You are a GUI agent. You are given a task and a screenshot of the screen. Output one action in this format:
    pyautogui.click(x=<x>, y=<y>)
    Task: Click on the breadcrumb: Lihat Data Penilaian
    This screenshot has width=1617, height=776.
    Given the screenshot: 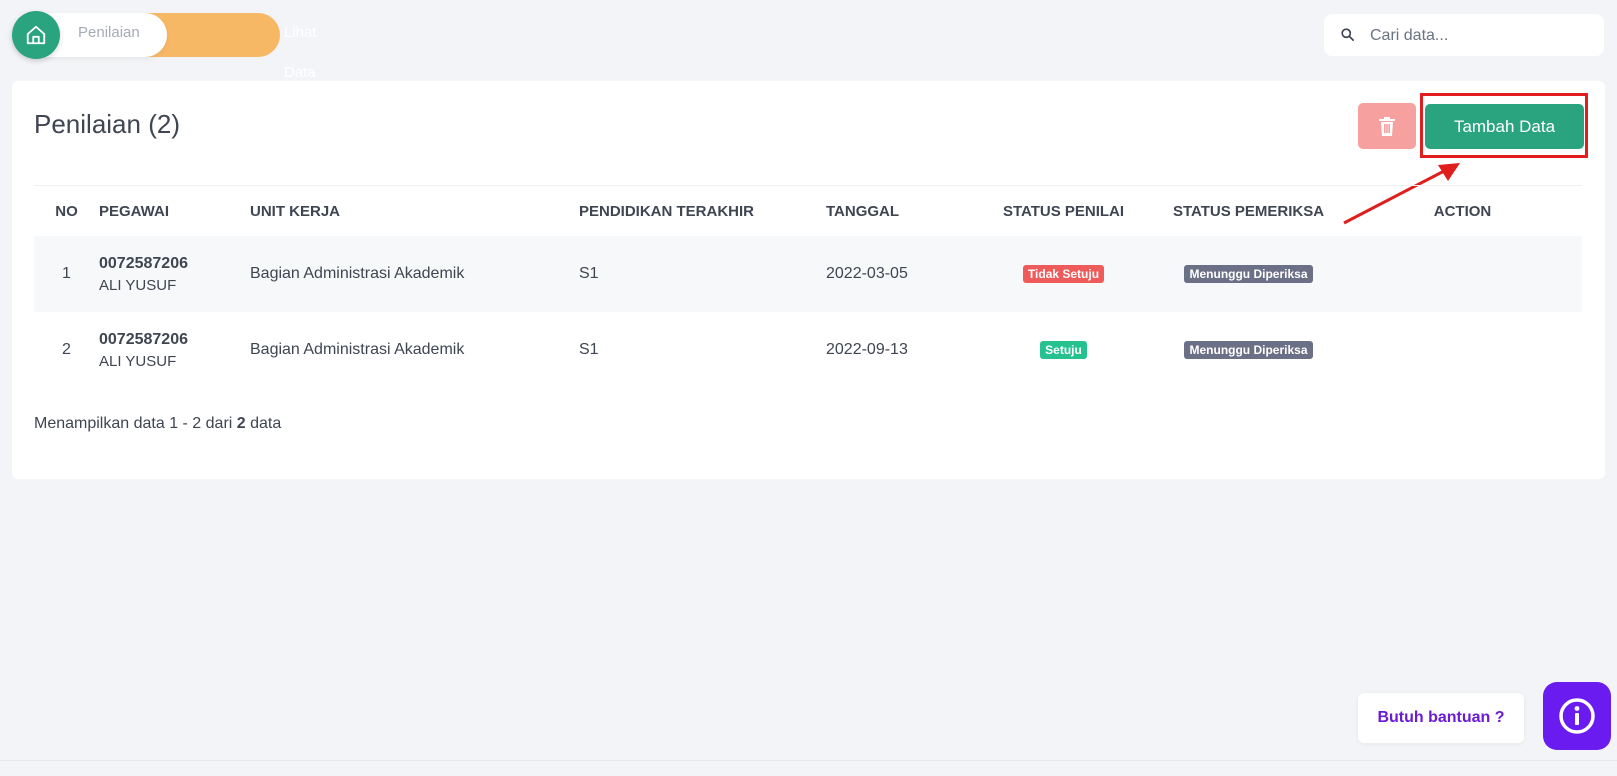 What is the action you would take?
    pyautogui.click(x=164, y=46)
    